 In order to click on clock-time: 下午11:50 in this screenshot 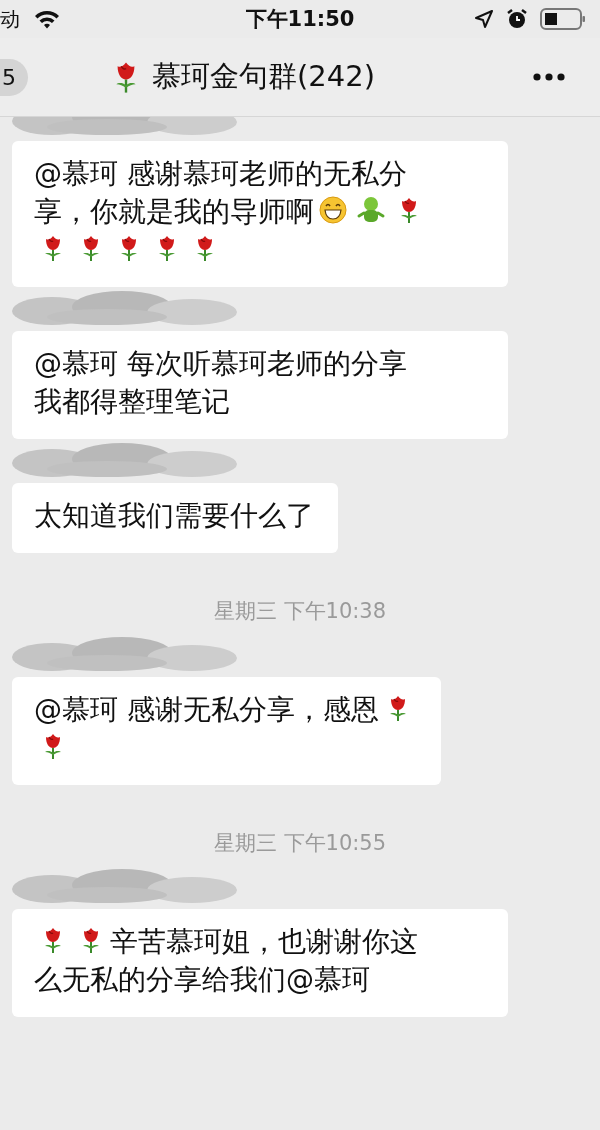, I will do `click(300, 19)`.